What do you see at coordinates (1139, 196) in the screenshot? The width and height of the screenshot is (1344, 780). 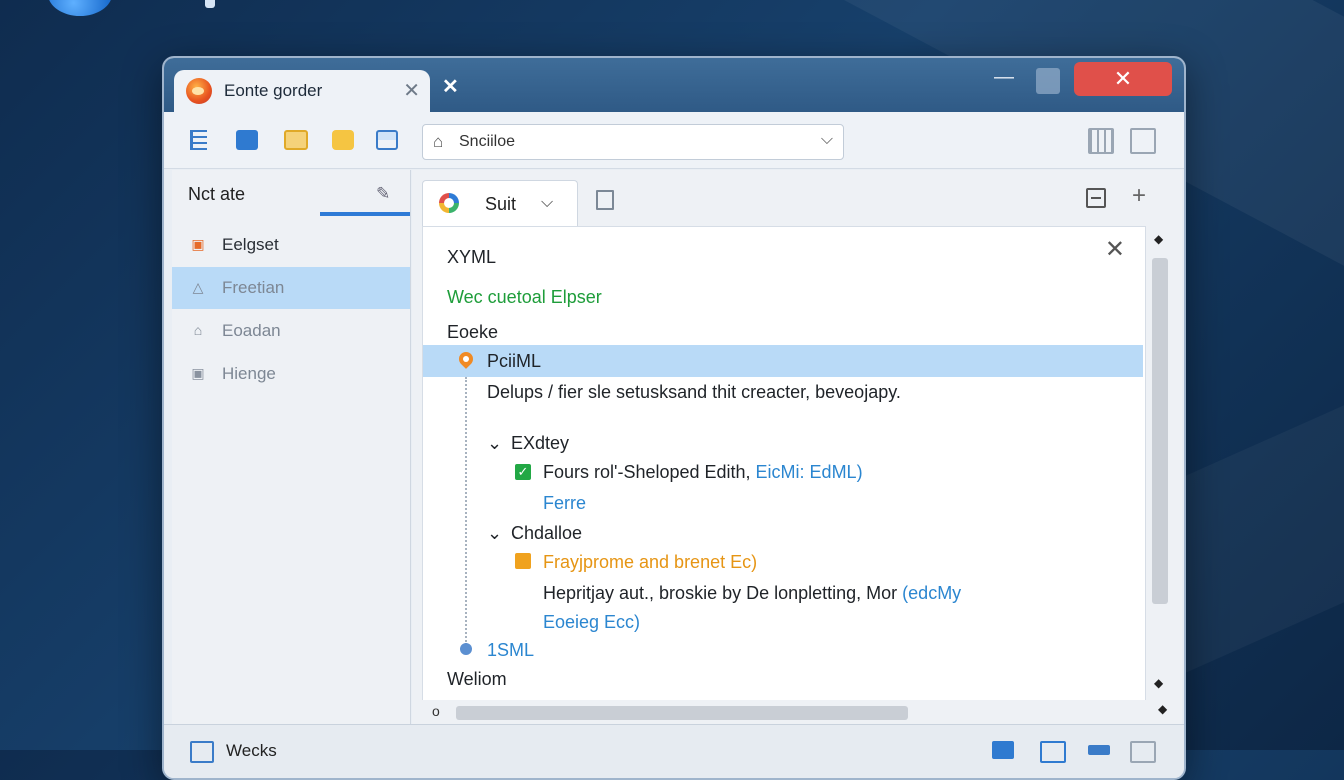 I see `plus-icon: +` at bounding box center [1139, 196].